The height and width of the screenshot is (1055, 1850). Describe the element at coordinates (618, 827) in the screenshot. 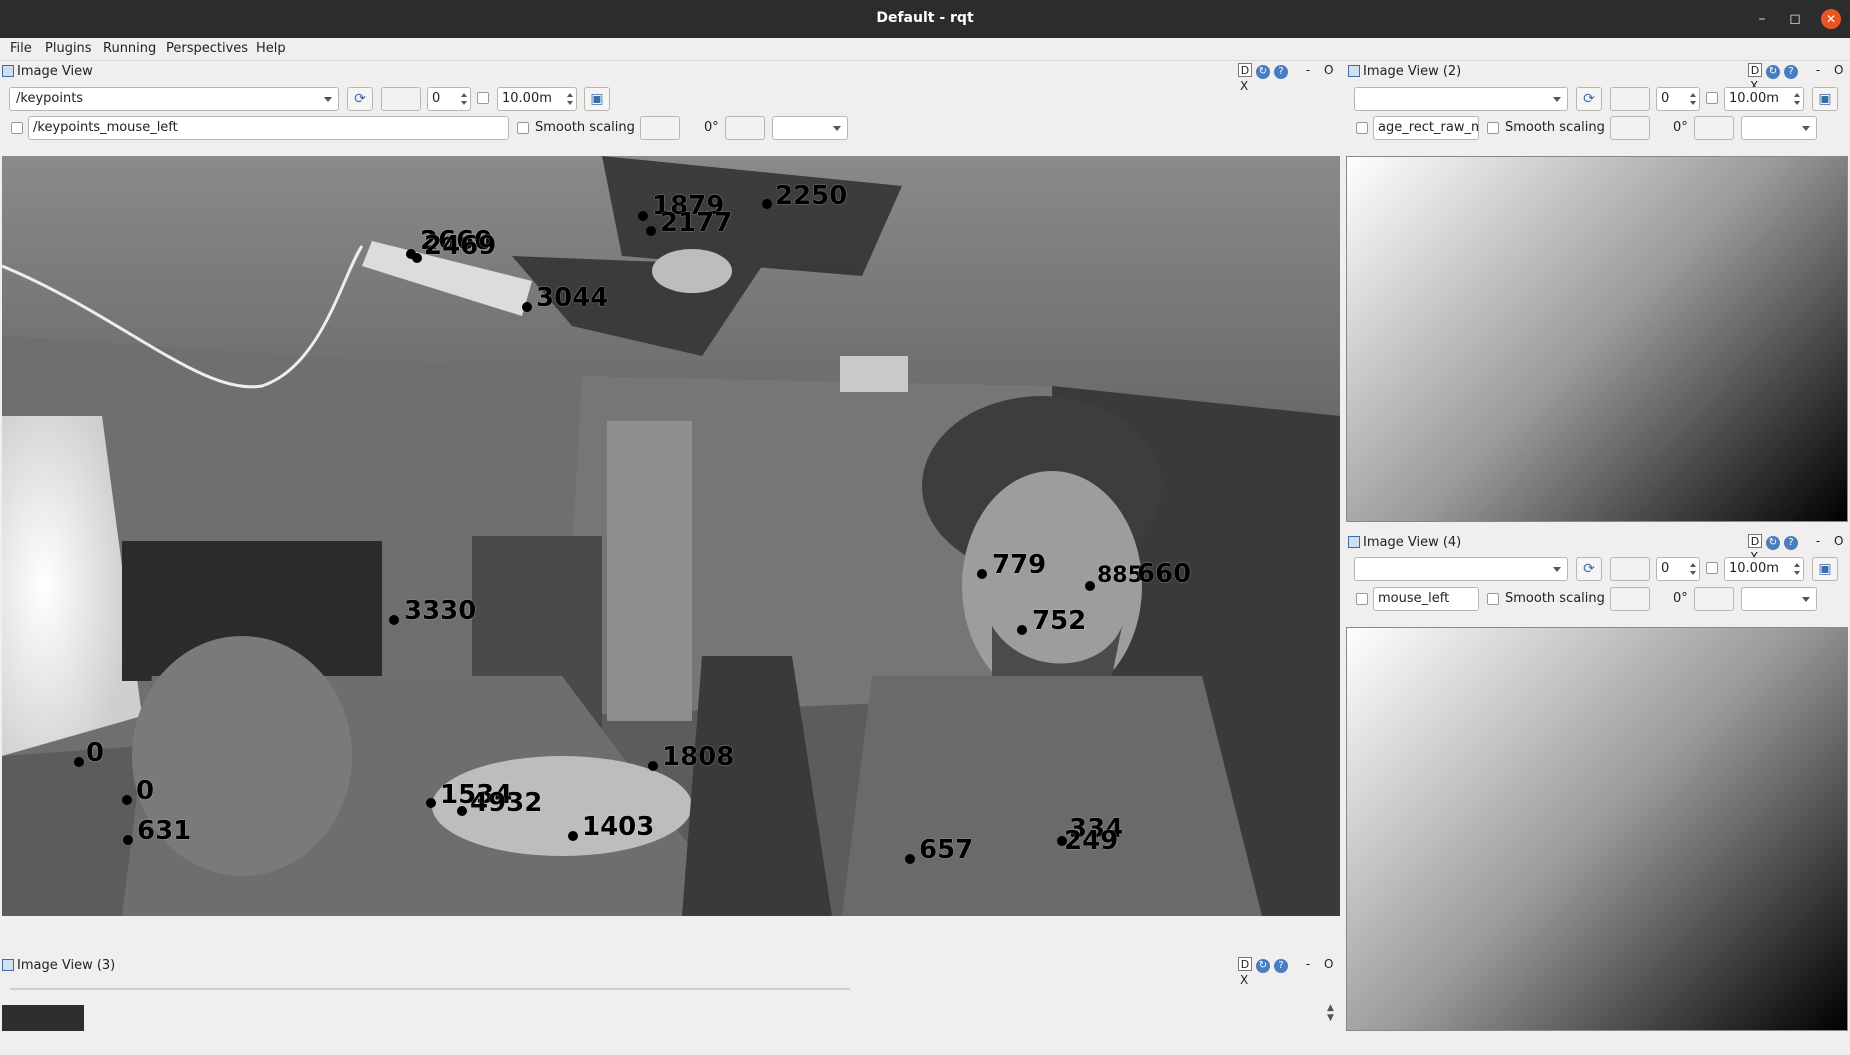

I see `keypoint-label: 1403` at that location.